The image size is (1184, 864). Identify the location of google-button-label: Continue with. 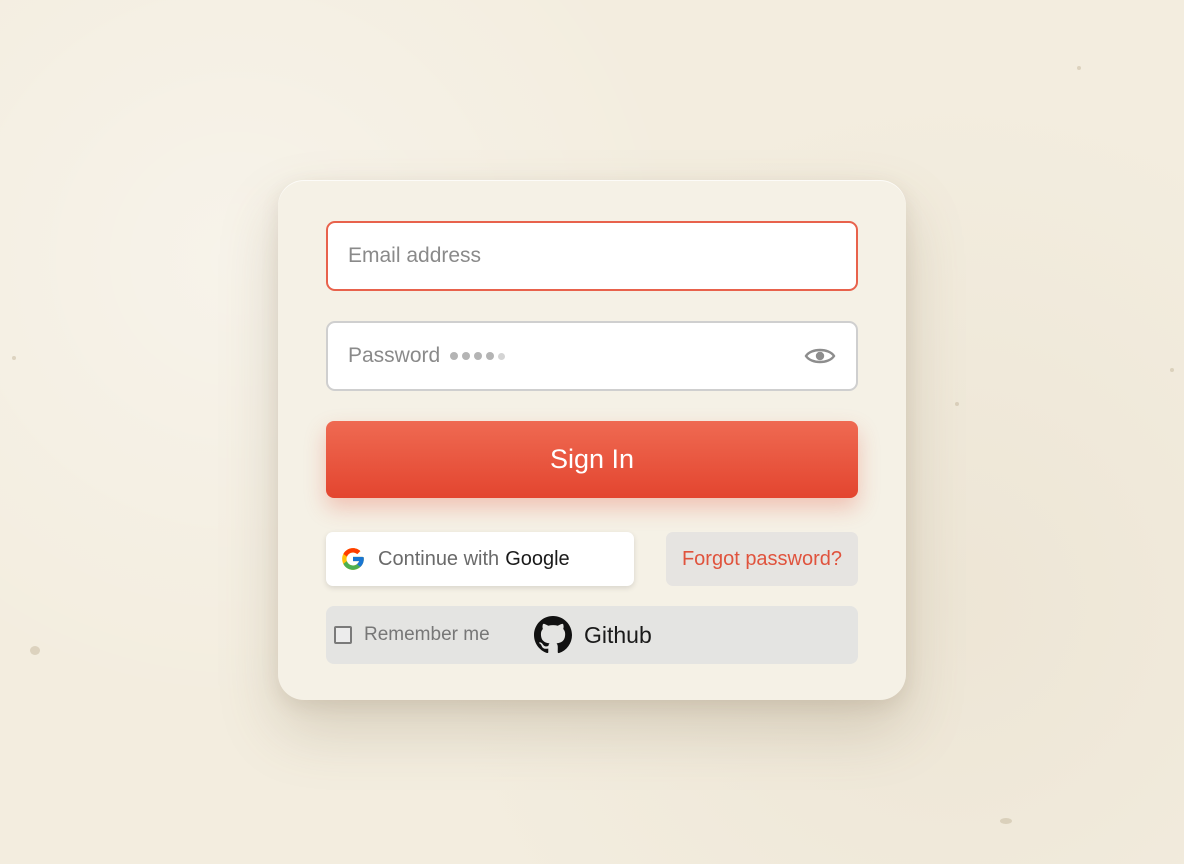
(439, 558).